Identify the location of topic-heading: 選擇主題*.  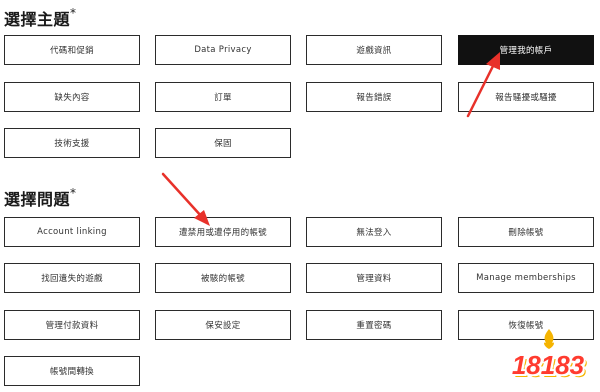
(40, 18).